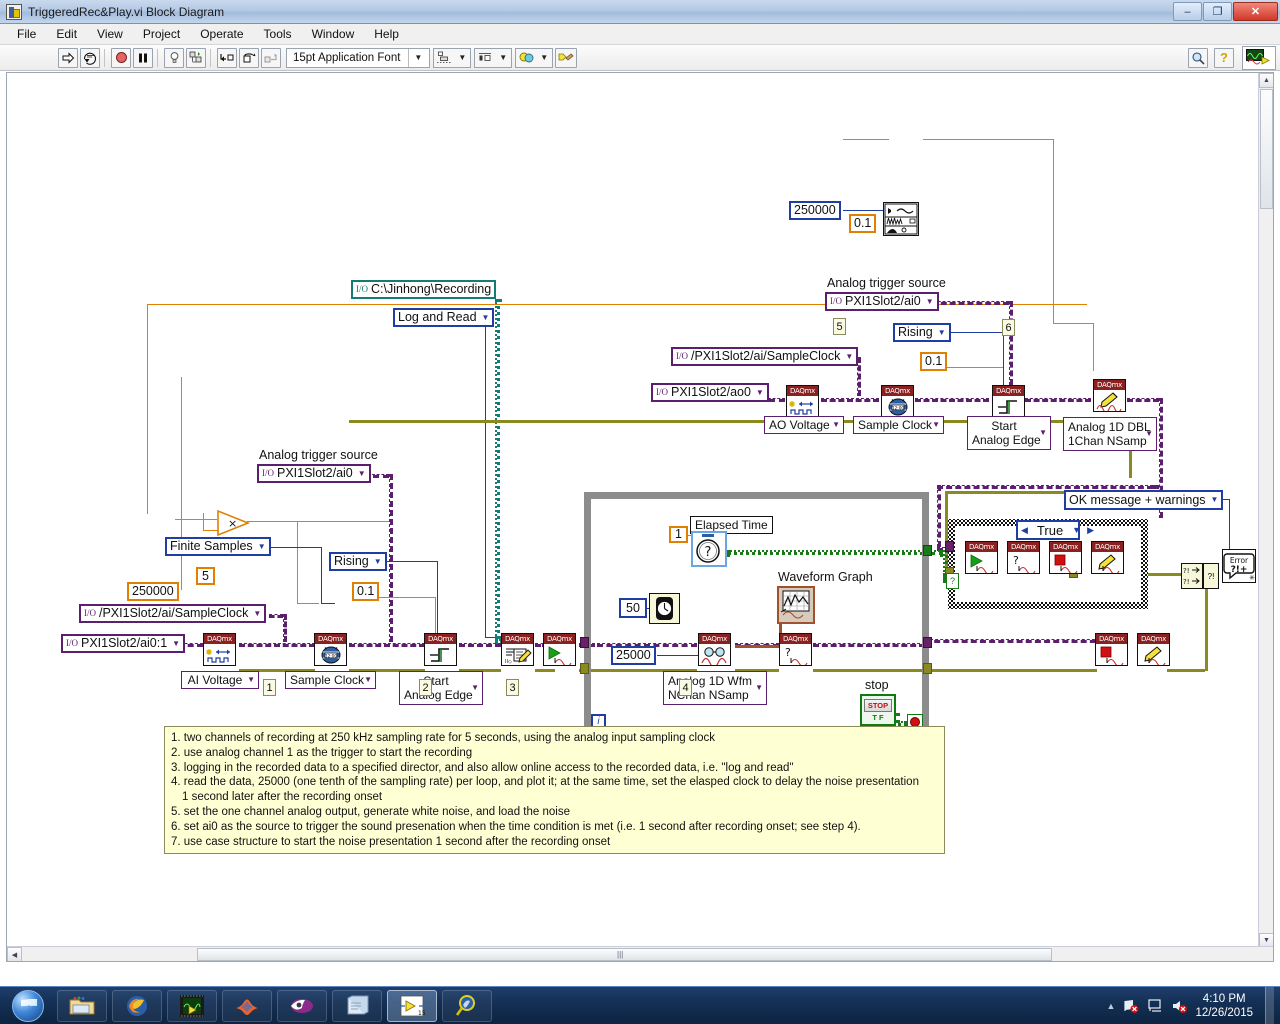 This screenshot has height=1024, width=1280. I want to click on daqmx-clear-task-ao-case: DAQmx, so click(1107, 557).